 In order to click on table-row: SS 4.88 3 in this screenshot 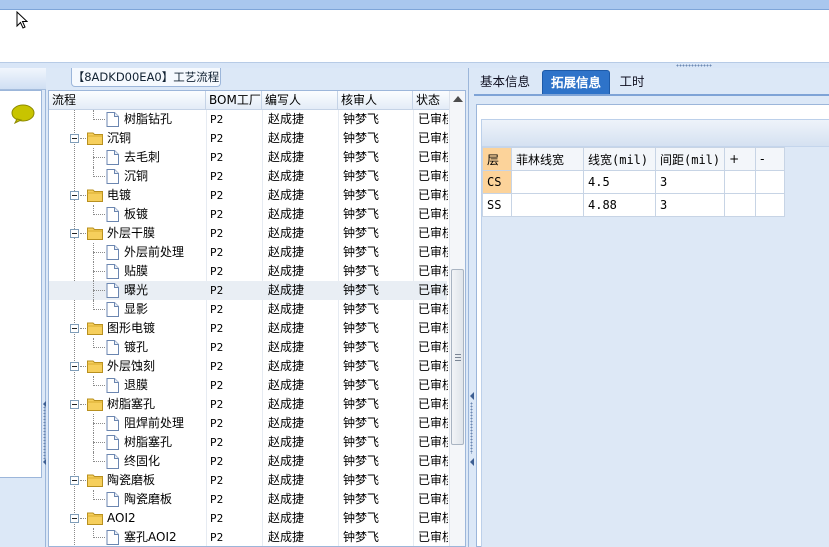, I will do `click(634, 205)`.